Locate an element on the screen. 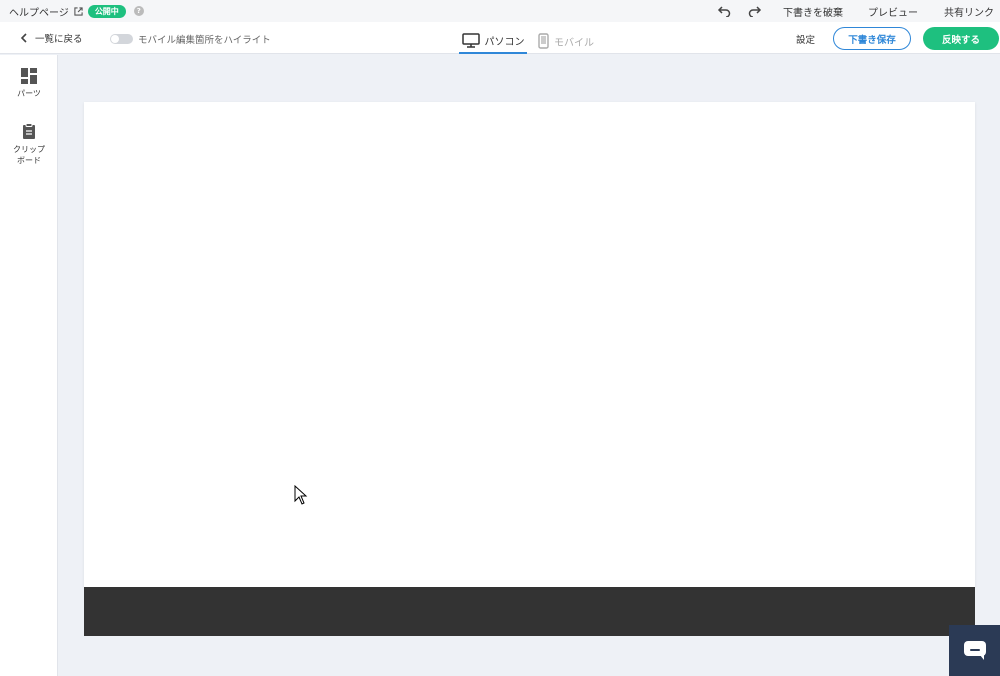  chevron-left-icon is located at coordinates (23, 38).